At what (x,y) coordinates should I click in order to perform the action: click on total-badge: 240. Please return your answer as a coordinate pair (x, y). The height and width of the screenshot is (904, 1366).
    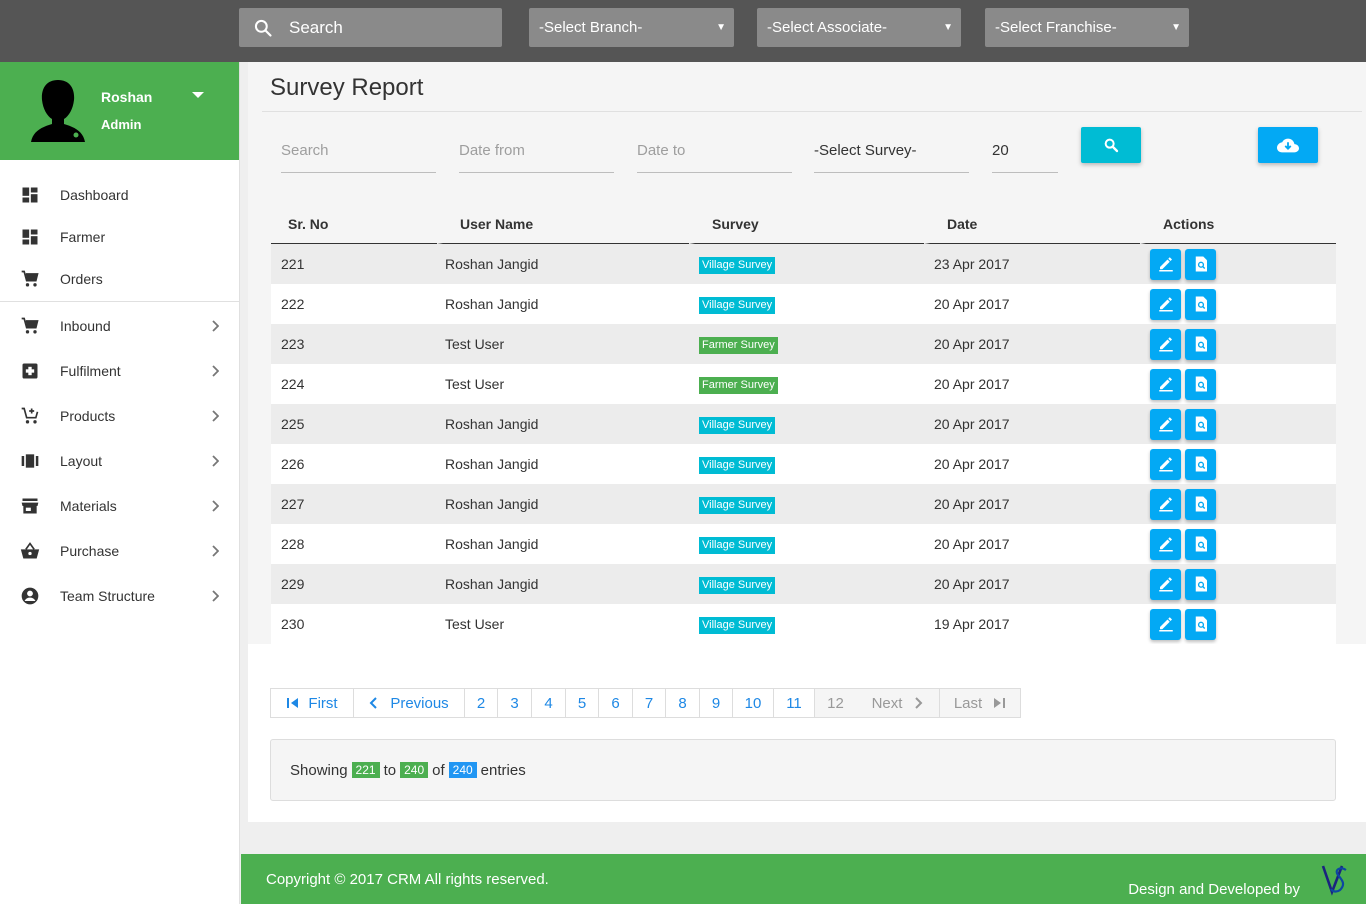
    Looking at the image, I should click on (462, 770).